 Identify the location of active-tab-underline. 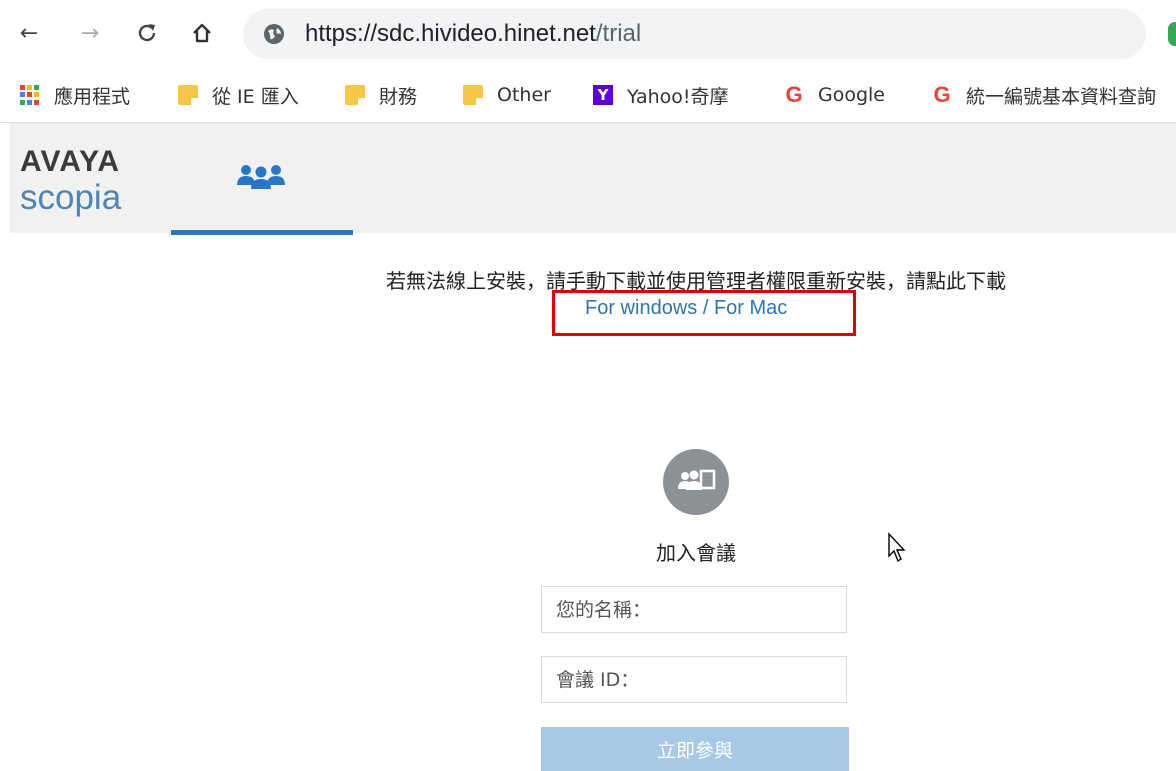
(262, 232).